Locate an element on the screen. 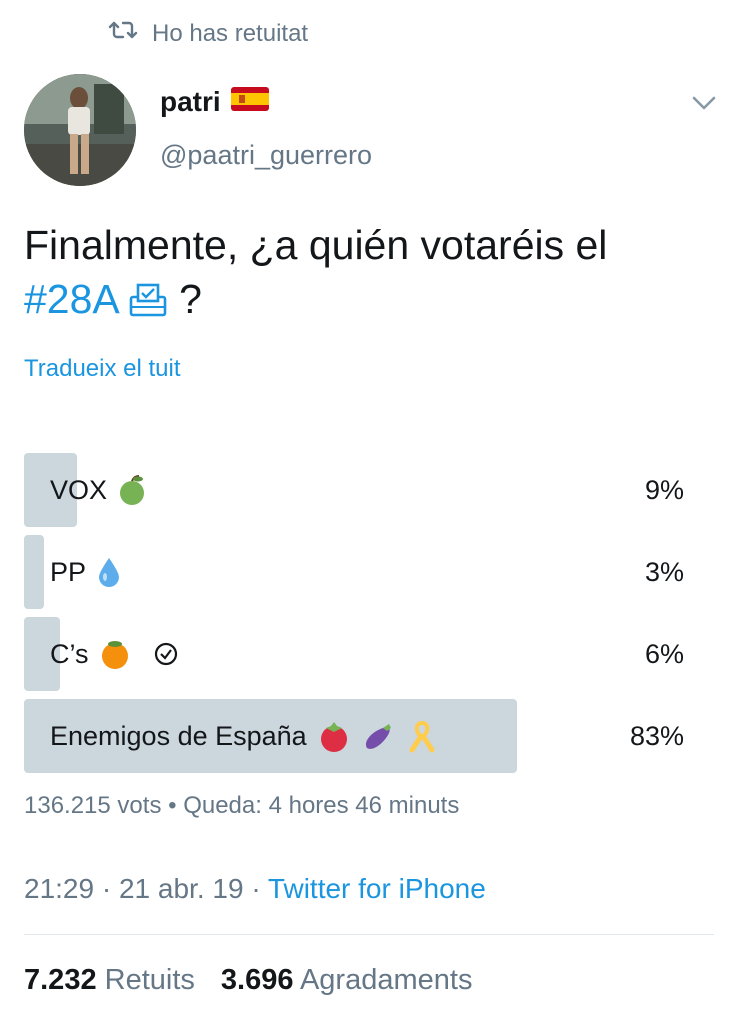 This screenshot has width=739, height=1024. tweet-end: ? is located at coordinates (190, 299).